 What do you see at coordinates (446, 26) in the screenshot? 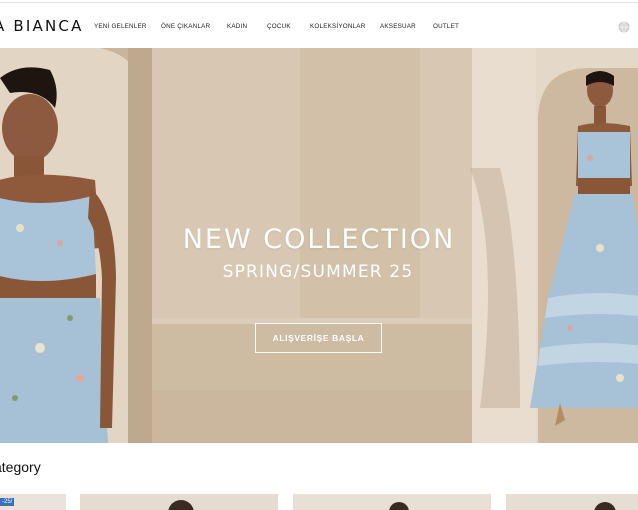
I see `nav-item-outlet: OUTLET` at bounding box center [446, 26].